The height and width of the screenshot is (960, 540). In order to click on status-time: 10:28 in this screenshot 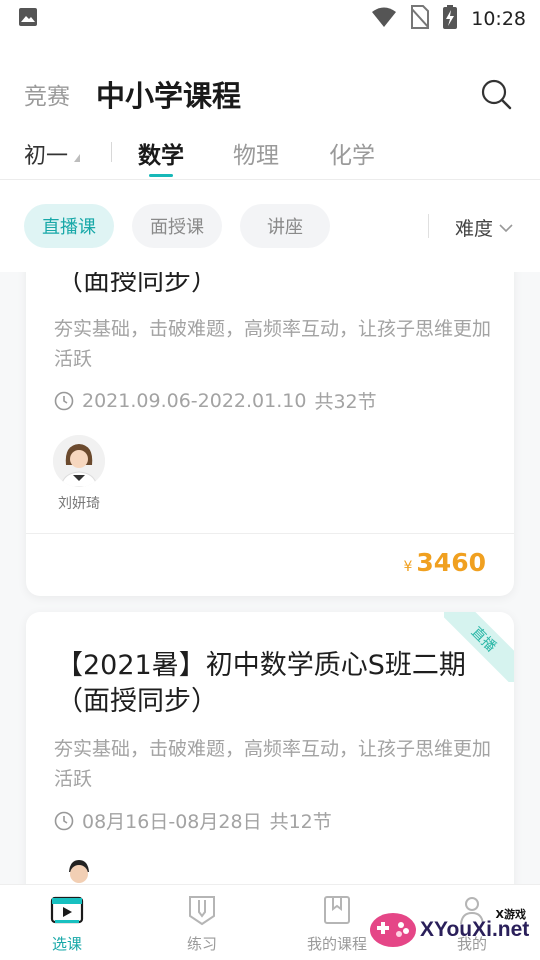, I will do `click(498, 19)`.